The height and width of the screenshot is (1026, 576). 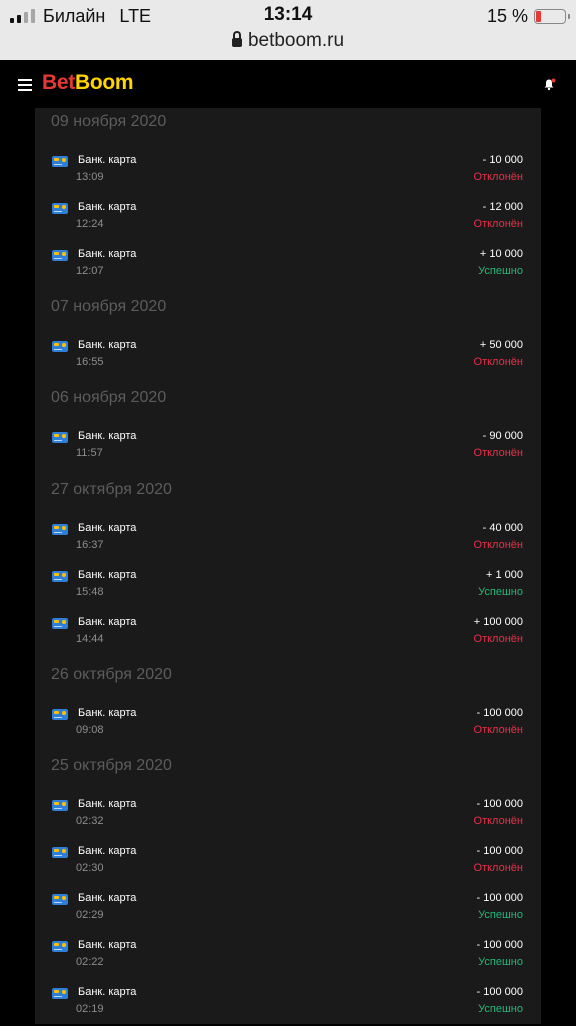 I want to click on transaction-time: 12:07, so click(x=90, y=271).